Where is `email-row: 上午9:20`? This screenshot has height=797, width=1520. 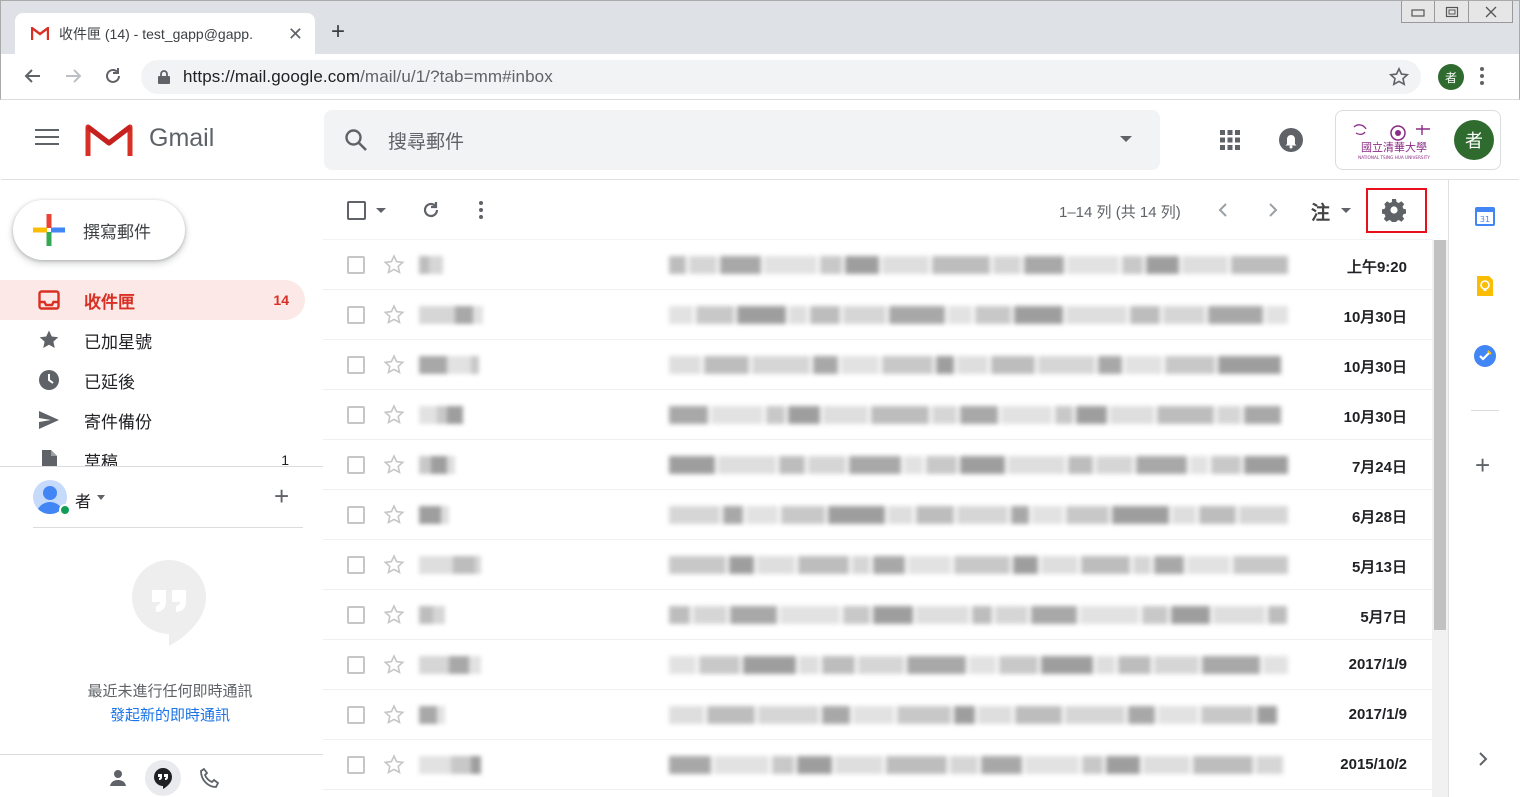 email-row: 上午9:20 is located at coordinates (878, 265).